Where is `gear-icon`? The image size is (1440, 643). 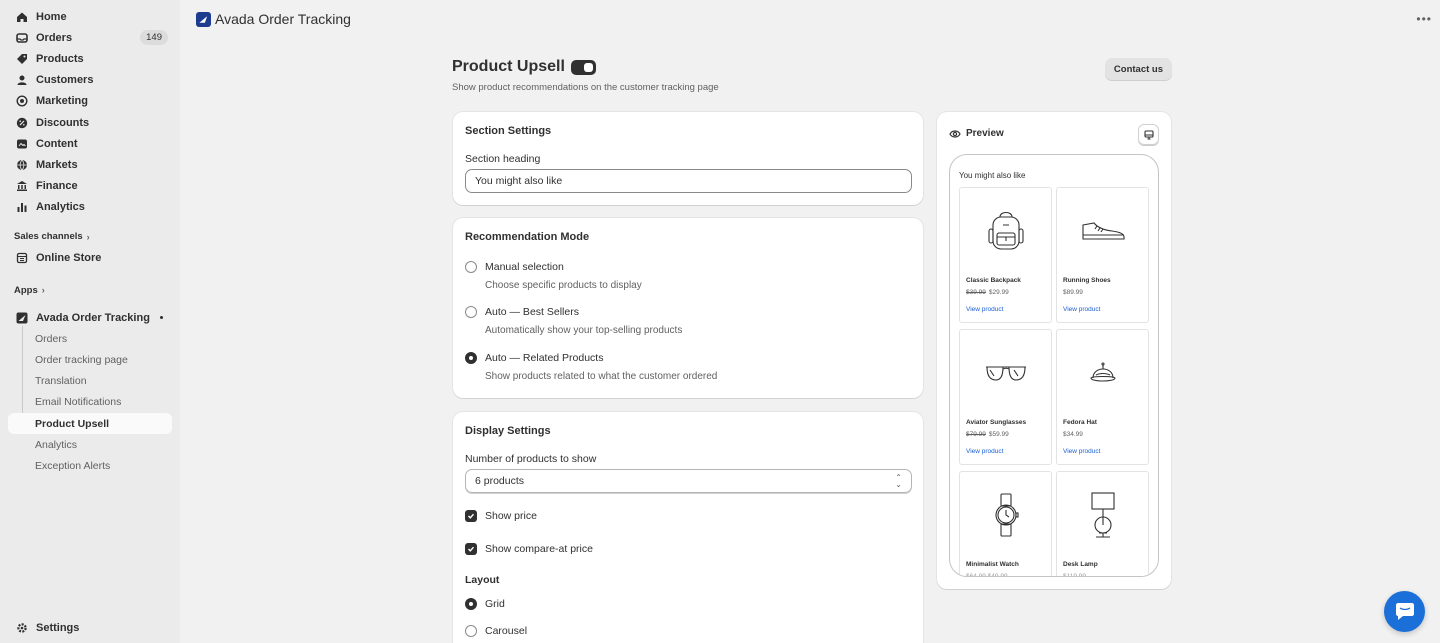
gear-icon is located at coordinates (22, 628).